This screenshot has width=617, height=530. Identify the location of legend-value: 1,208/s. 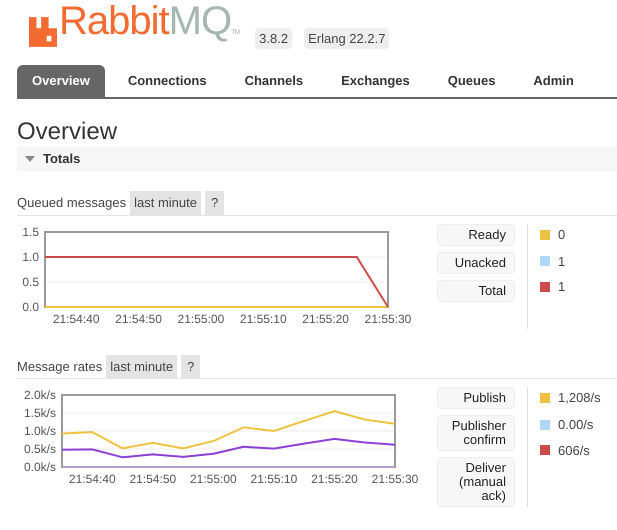
(579, 398).